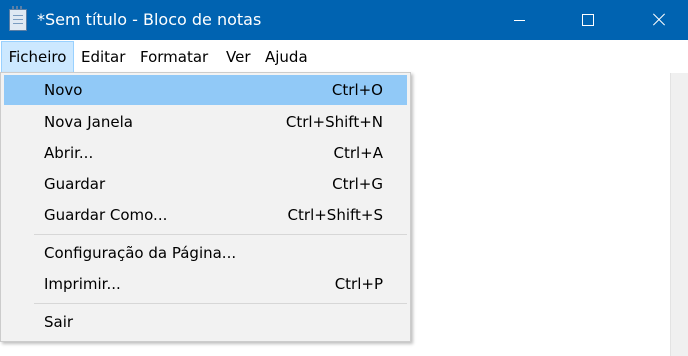  I want to click on vertical-scrollbar, so click(679, 214).